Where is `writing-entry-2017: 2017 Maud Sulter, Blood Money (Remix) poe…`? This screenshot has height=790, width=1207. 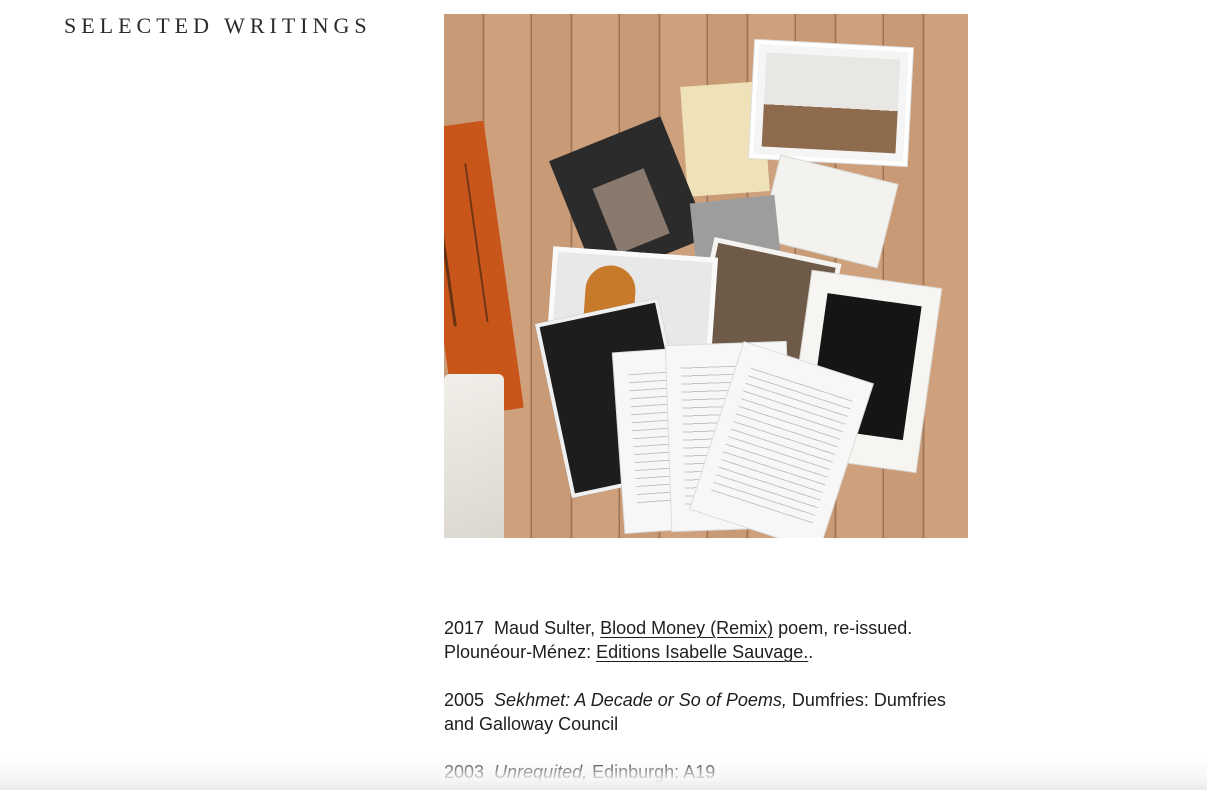 writing-entry-2017: 2017 Maud Sulter, Blood Money (Remix) poe… is located at coordinates (706, 640).